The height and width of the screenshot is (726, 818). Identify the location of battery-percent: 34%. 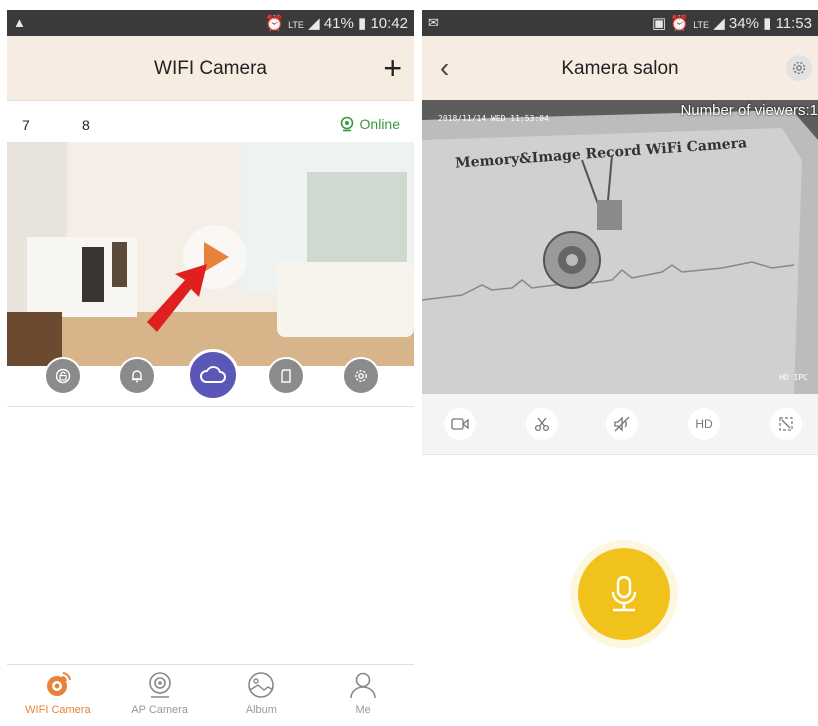
(743, 23).